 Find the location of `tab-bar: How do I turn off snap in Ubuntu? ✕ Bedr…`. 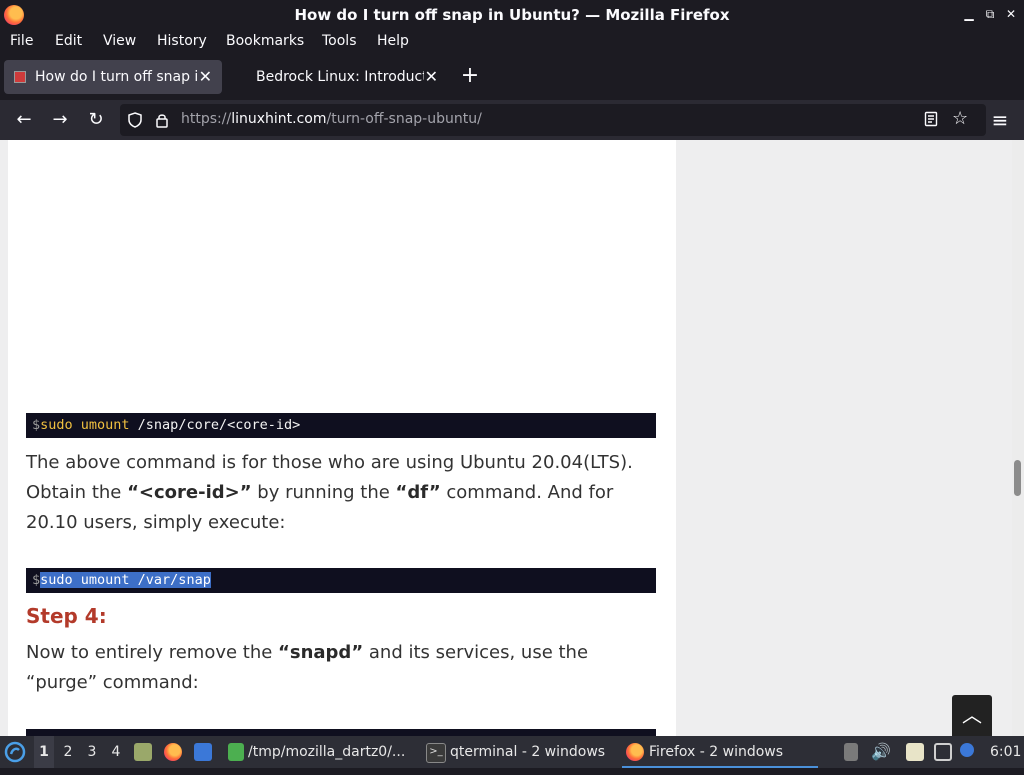

tab-bar: How do I turn off snap in Ubuntu? ✕ Bedr… is located at coordinates (512, 77).